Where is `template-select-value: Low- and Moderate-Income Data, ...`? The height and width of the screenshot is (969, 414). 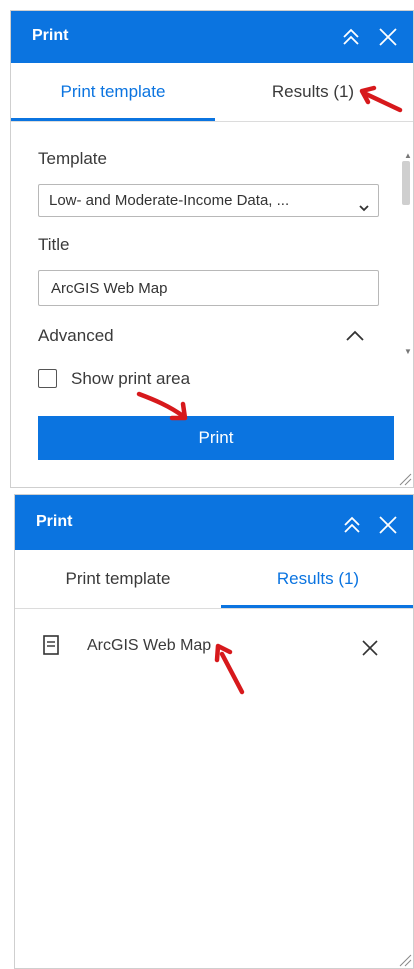
template-select-value: Low- and Moderate-Income Data, ... is located at coordinates (169, 200).